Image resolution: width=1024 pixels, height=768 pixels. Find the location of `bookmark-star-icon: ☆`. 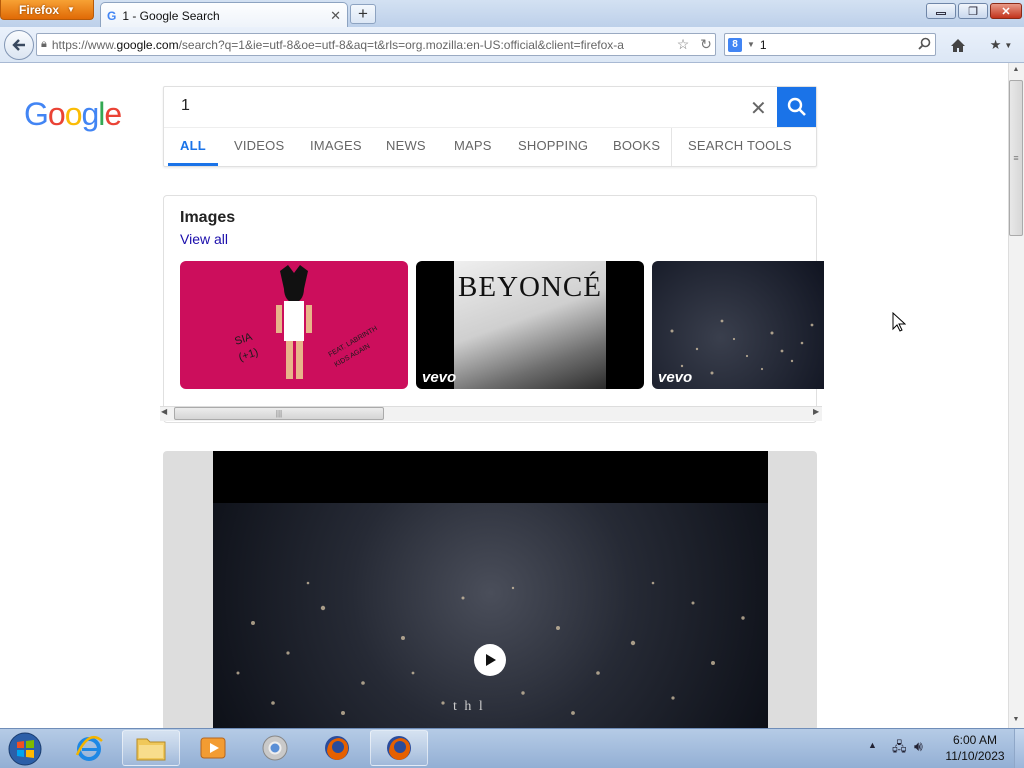

bookmark-star-icon: ☆ is located at coordinates (683, 44).